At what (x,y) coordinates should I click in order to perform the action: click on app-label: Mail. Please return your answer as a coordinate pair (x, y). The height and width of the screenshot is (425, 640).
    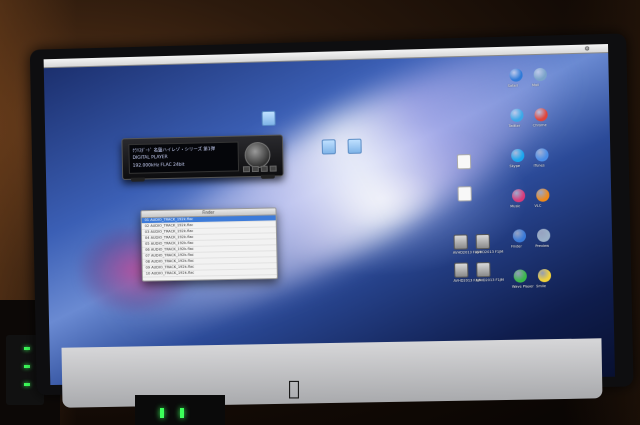
    Looking at the image, I should click on (535, 85).